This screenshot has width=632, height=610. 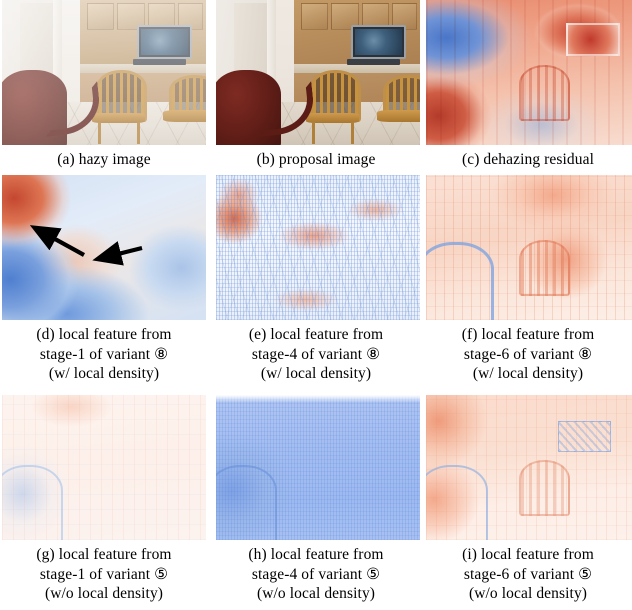 I want to click on caption-line: stage-6 of variant ⑧, so click(x=528, y=354).